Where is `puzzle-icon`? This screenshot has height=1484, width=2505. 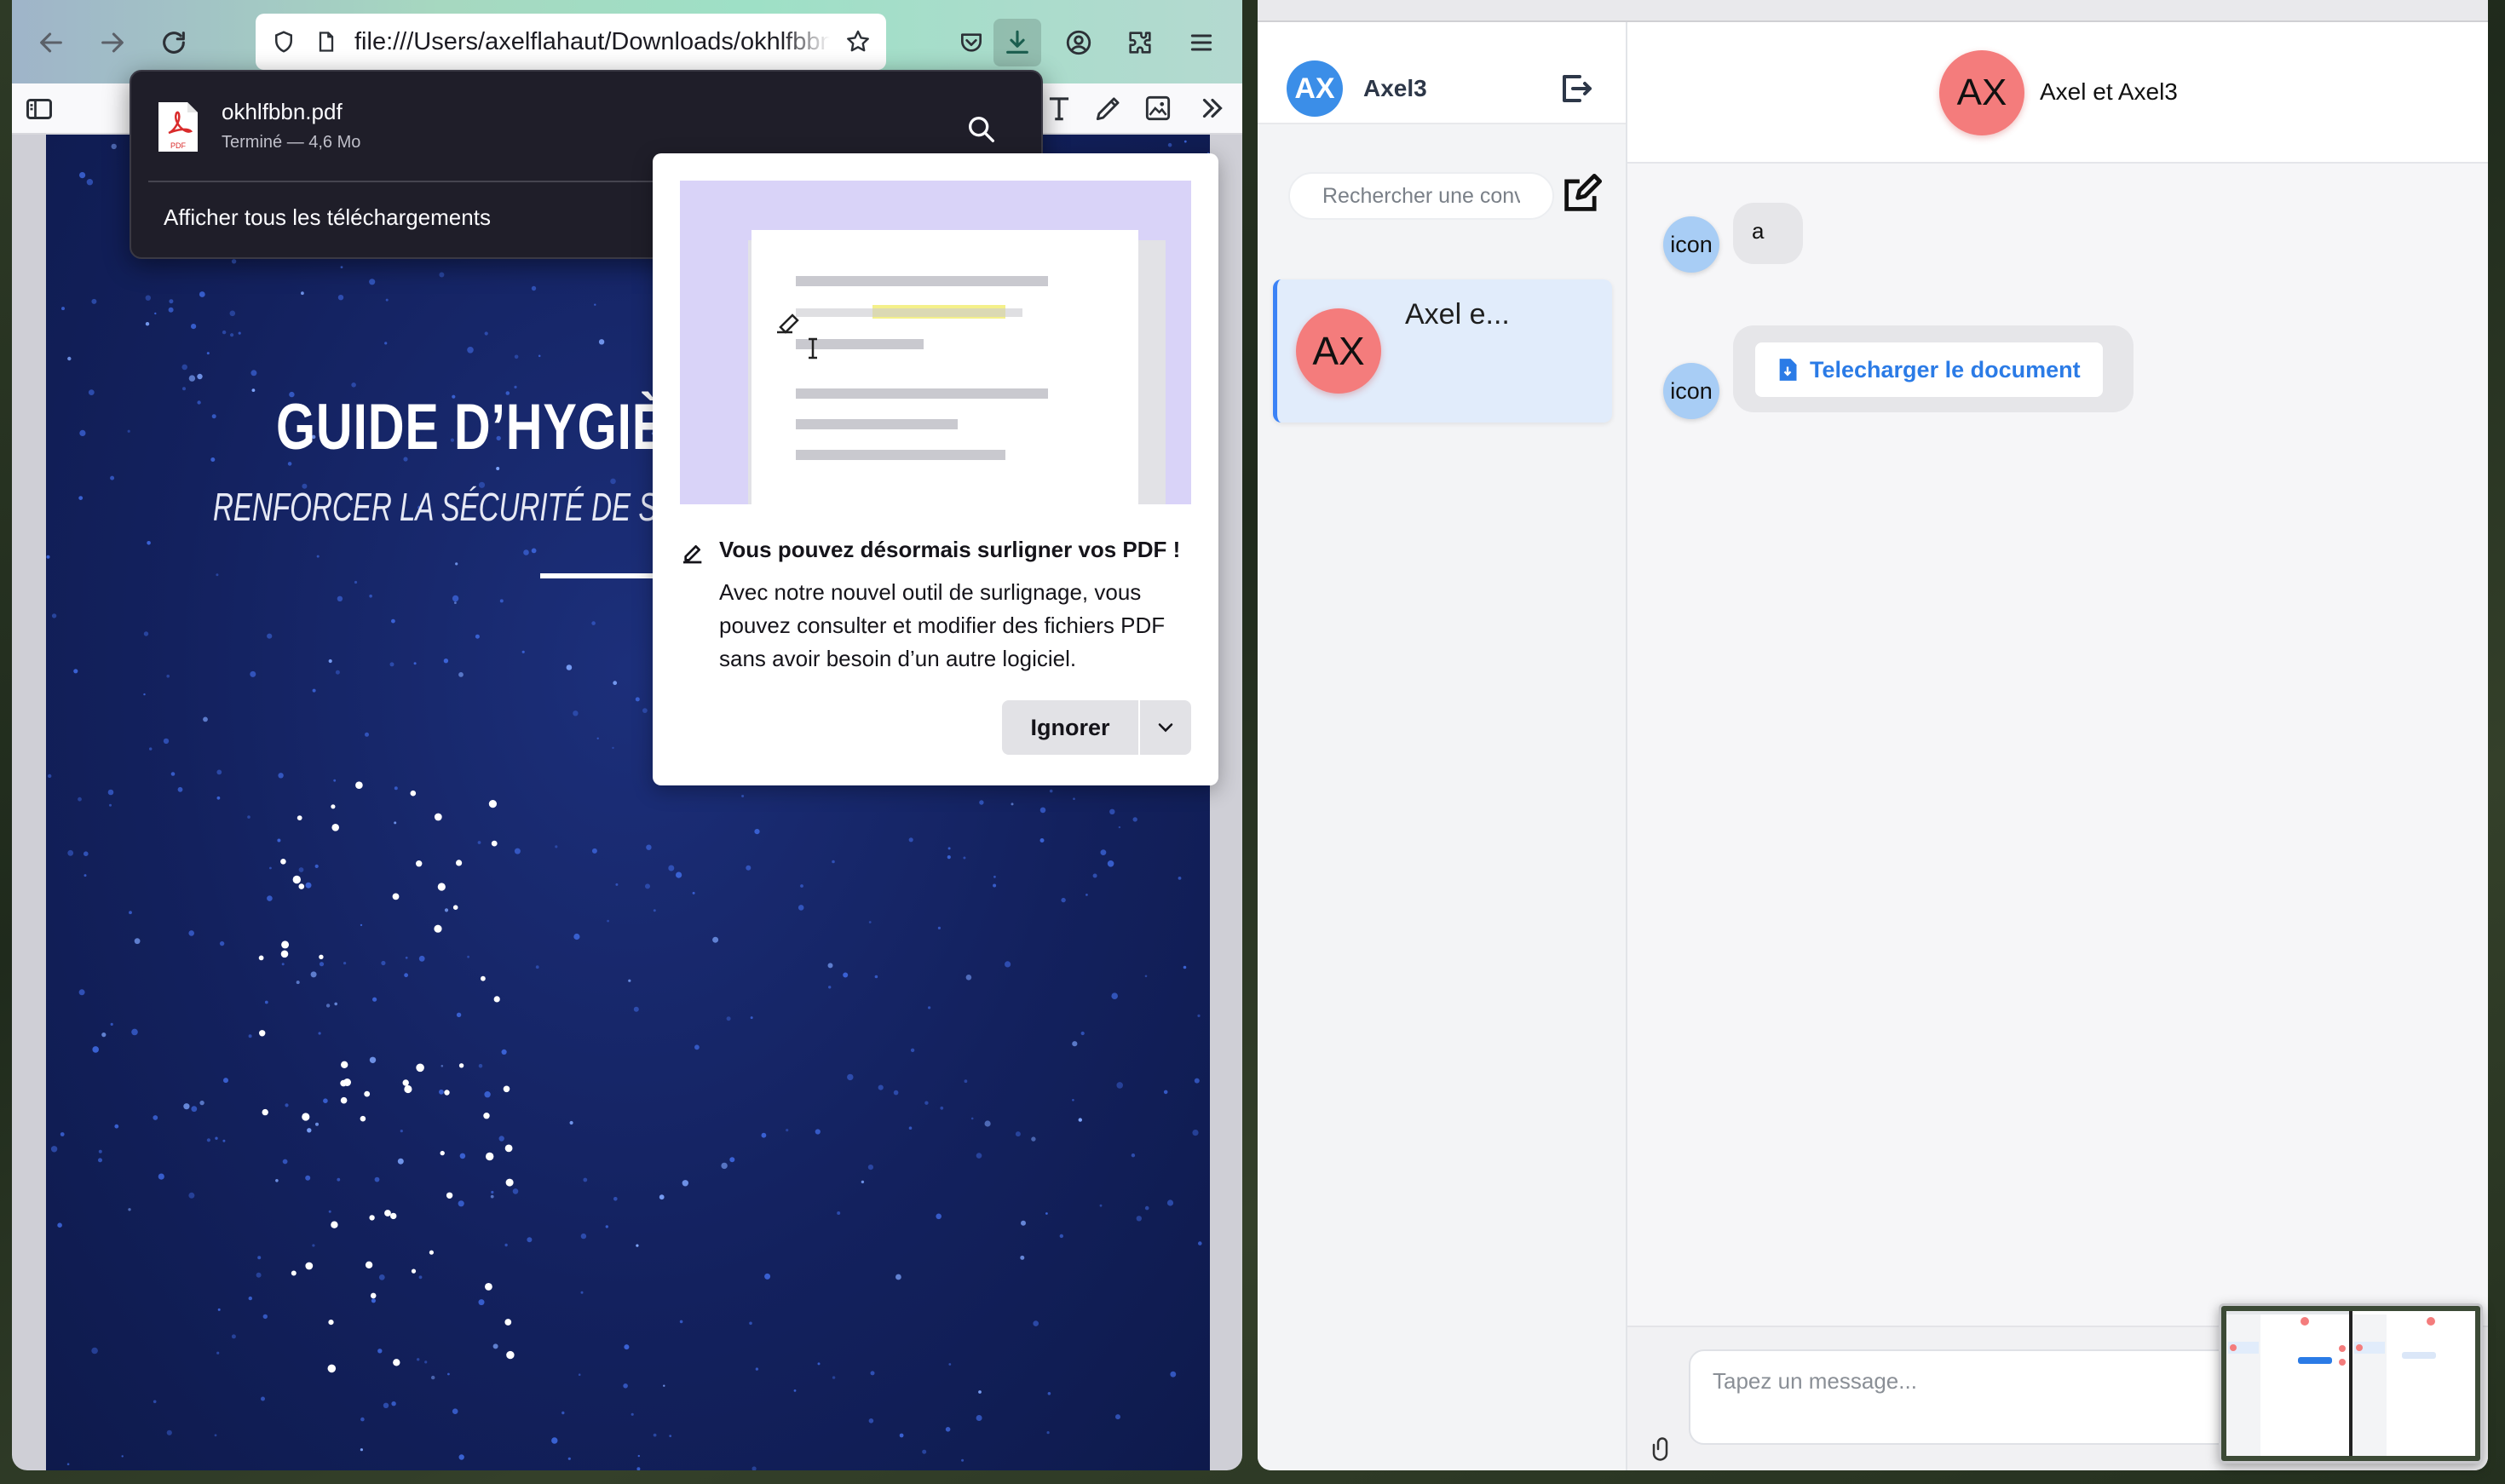
puzzle-icon is located at coordinates (1140, 43).